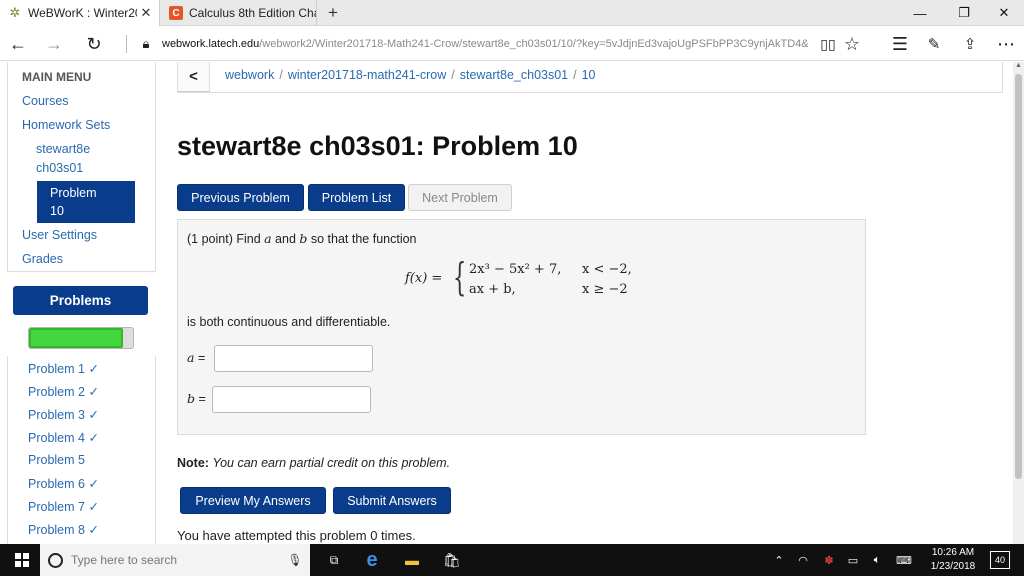 The image size is (1024, 576). What do you see at coordinates (291, 399) in the screenshot?
I see `answer-b-input` at bounding box center [291, 399].